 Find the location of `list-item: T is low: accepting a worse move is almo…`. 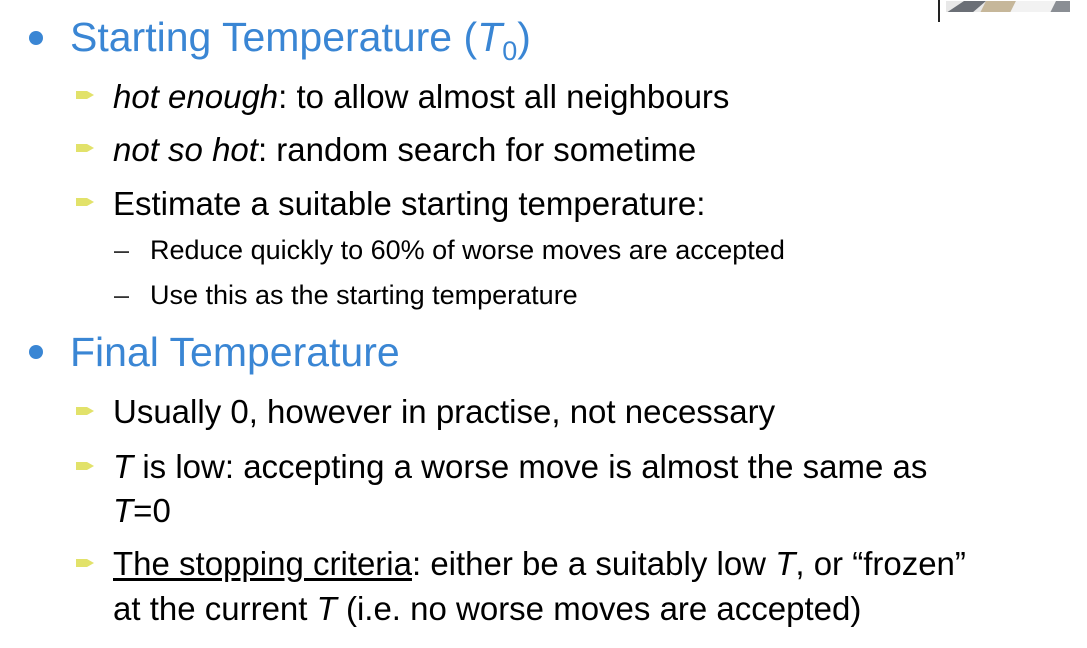

list-item: T is low: accepting a worse move is almo… is located at coordinates (520, 466).